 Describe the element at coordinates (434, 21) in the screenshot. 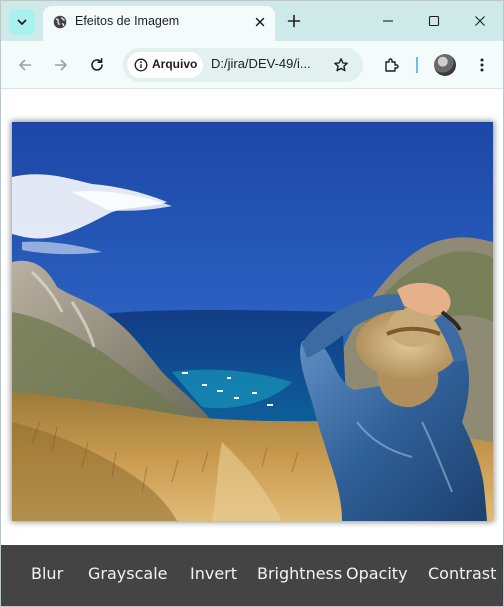

I see `maximize-icon` at that location.